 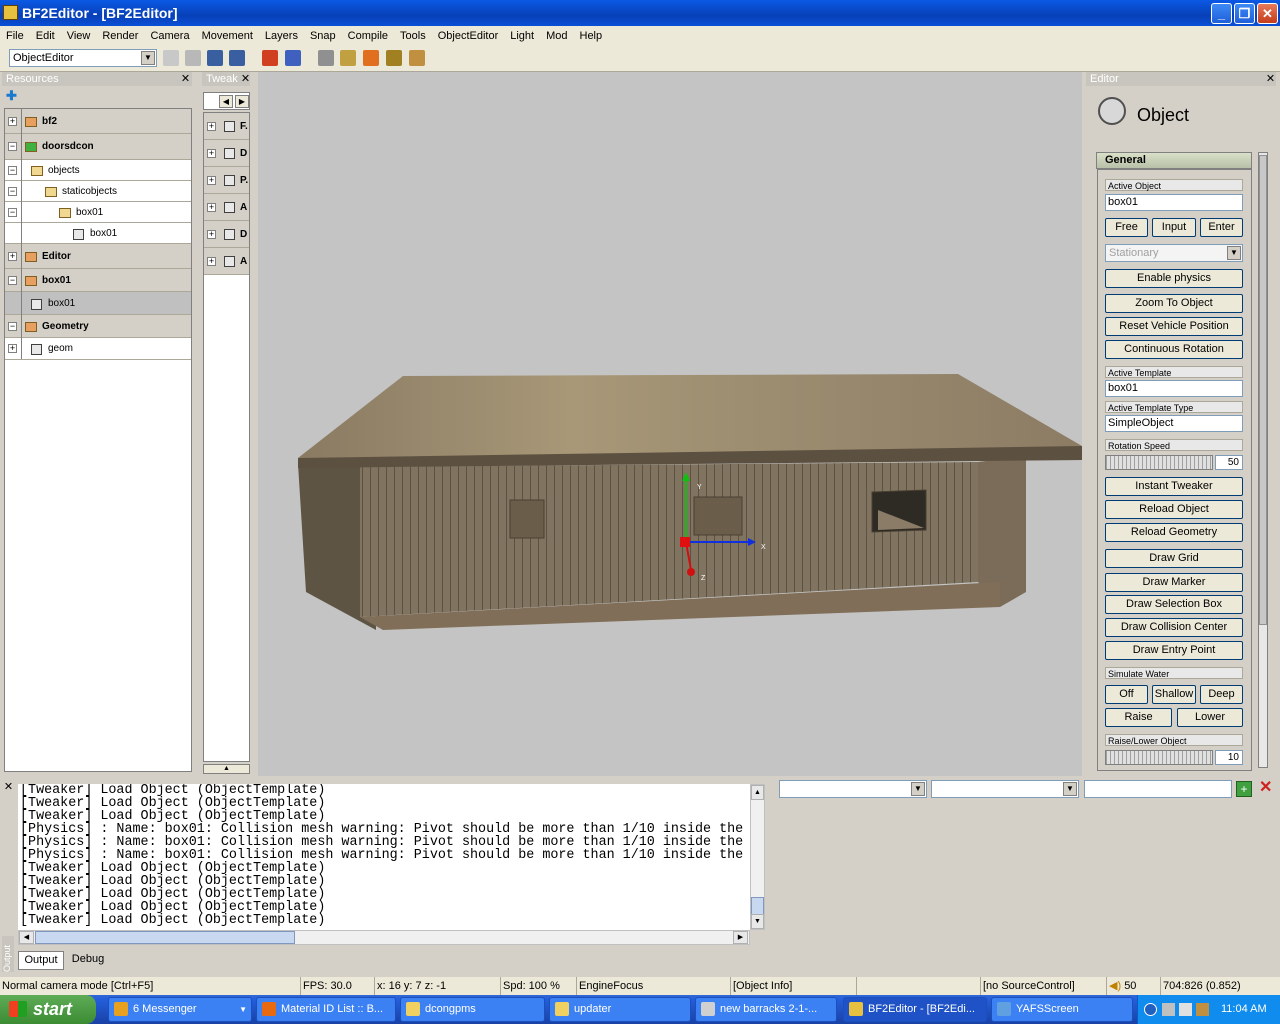 What do you see at coordinates (227, 35) in the screenshot?
I see `menu-movement: Movement` at bounding box center [227, 35].